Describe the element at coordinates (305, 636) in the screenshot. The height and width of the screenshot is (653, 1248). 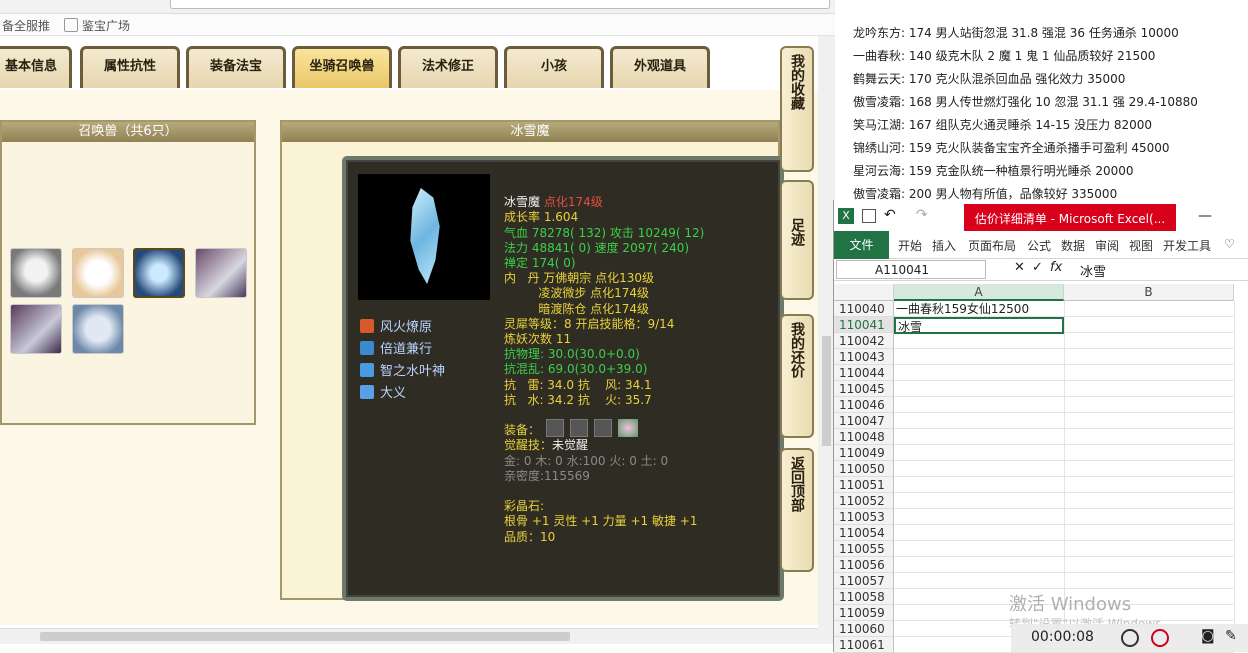
I see `scrollbar-thumb` at that location.